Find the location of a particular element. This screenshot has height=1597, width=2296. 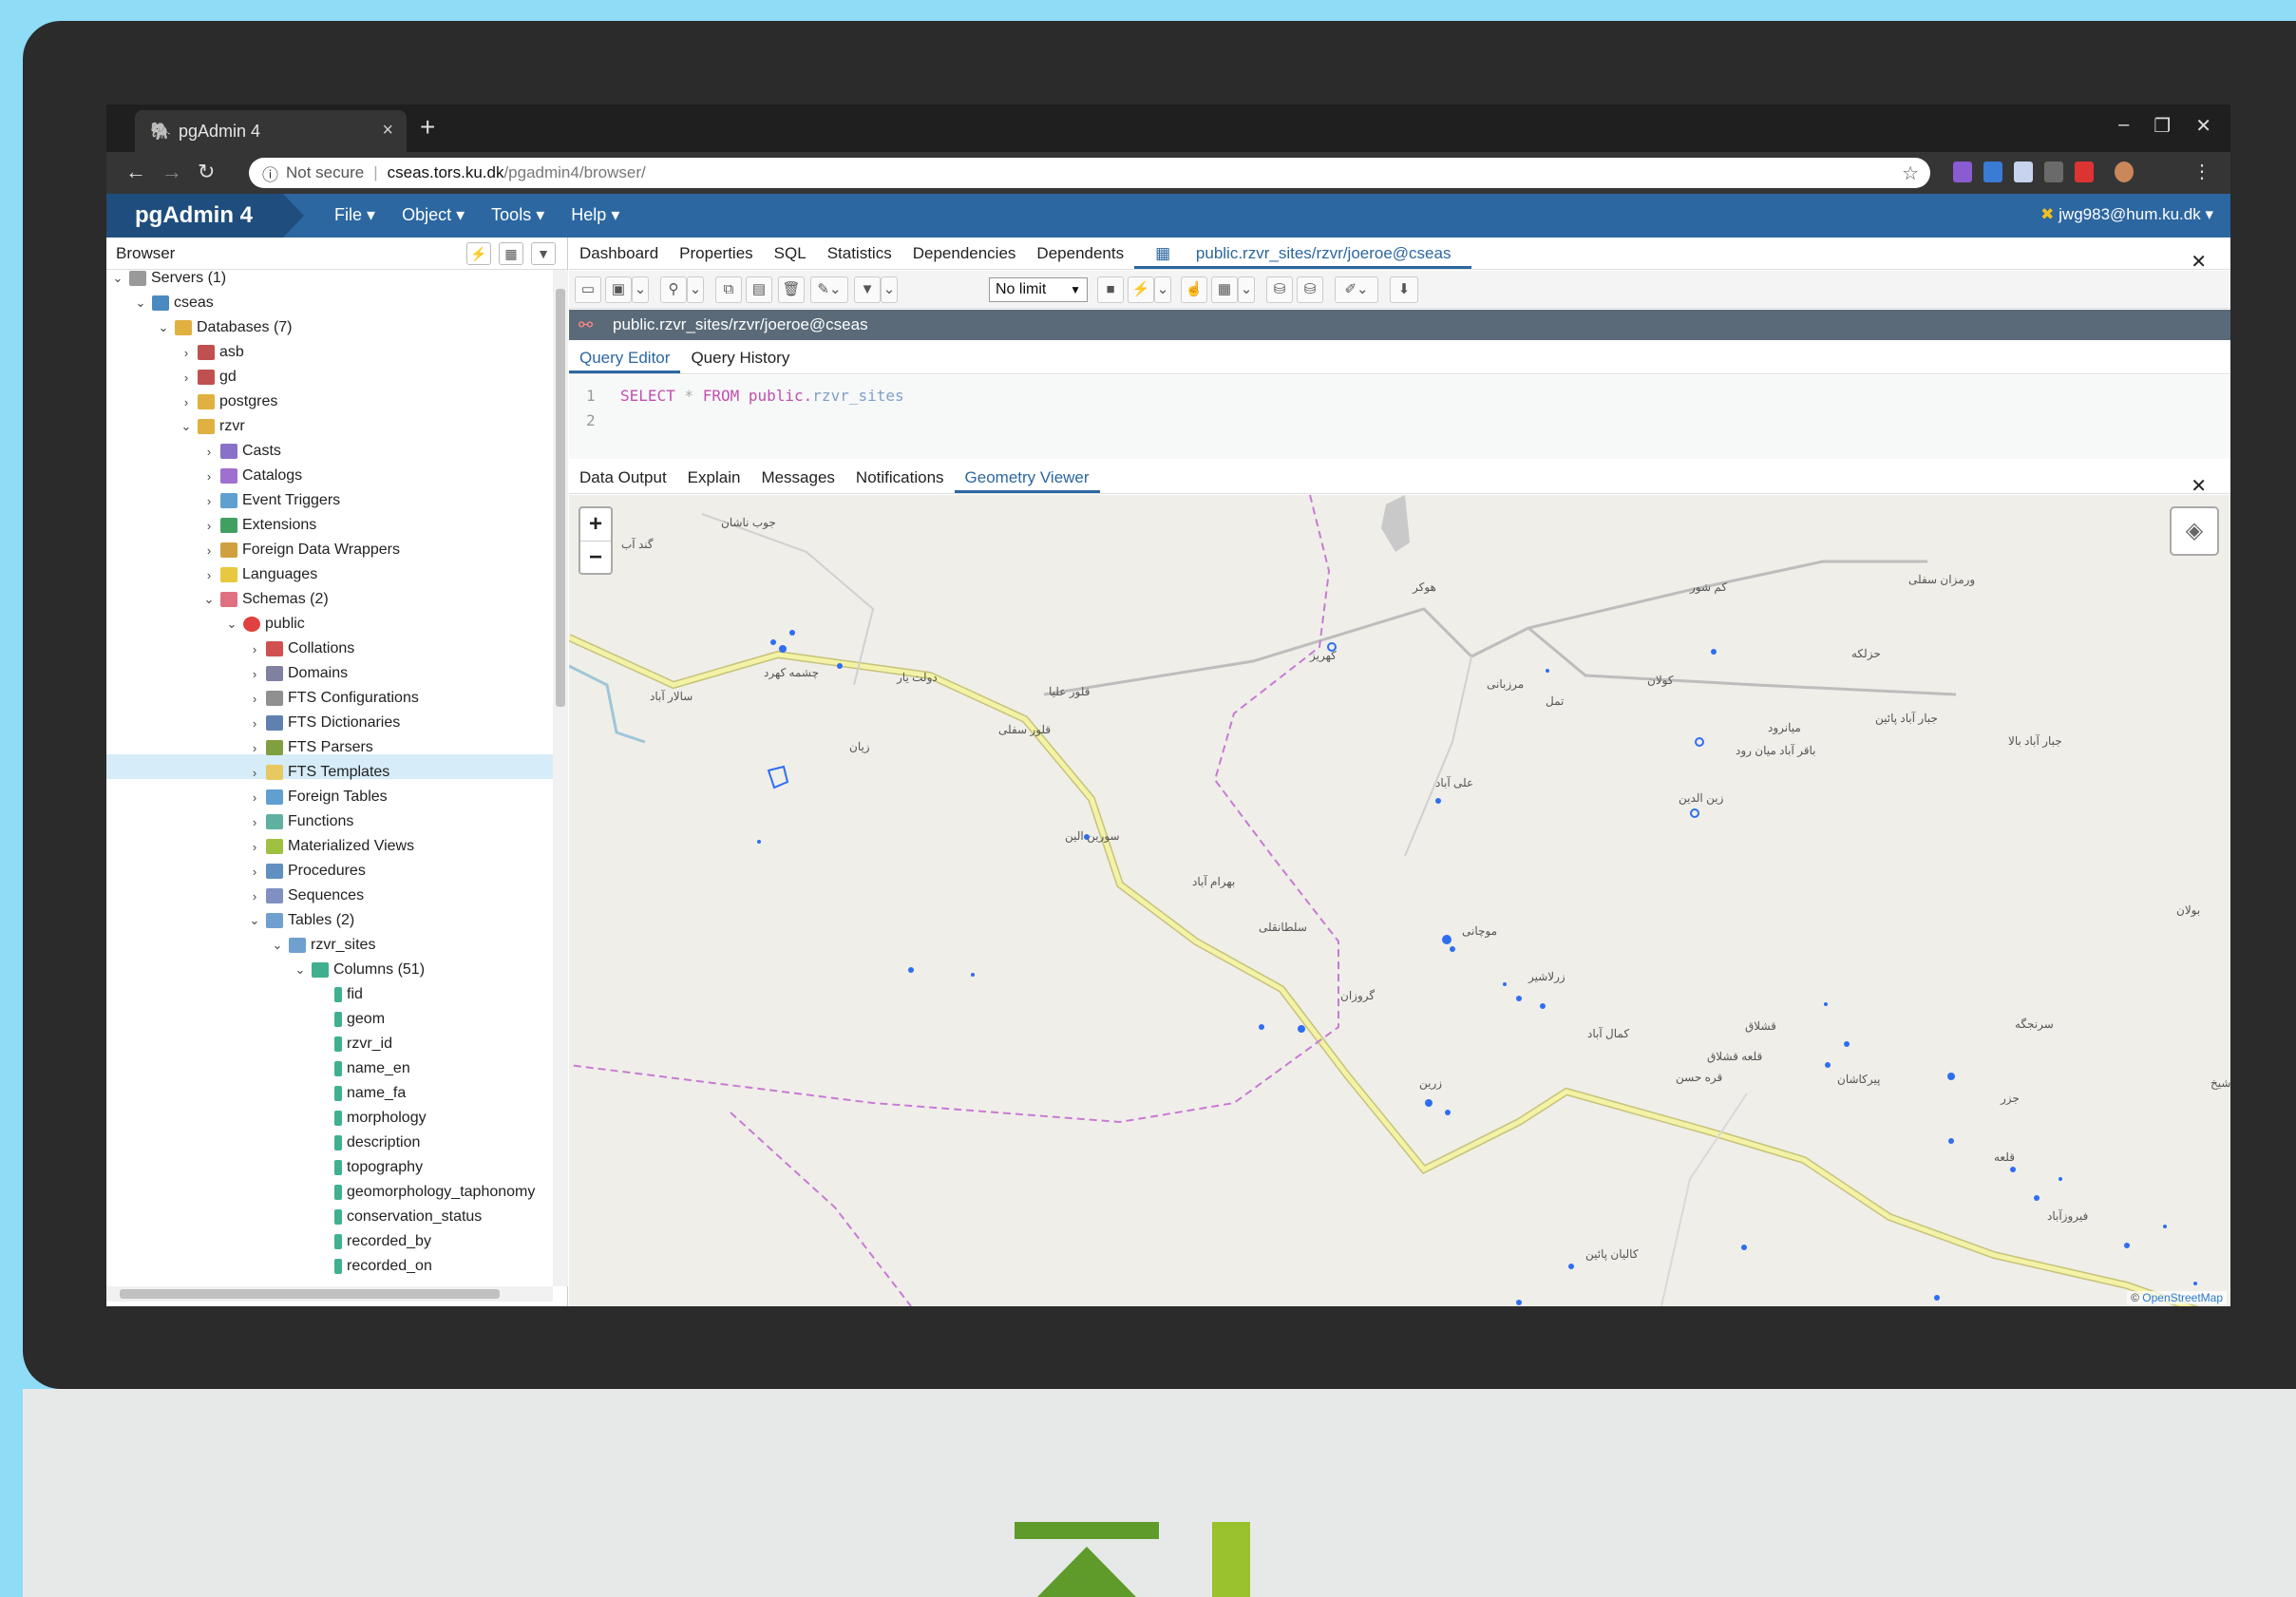

paste-icon: ▤ is located at coordinates (759, 289).